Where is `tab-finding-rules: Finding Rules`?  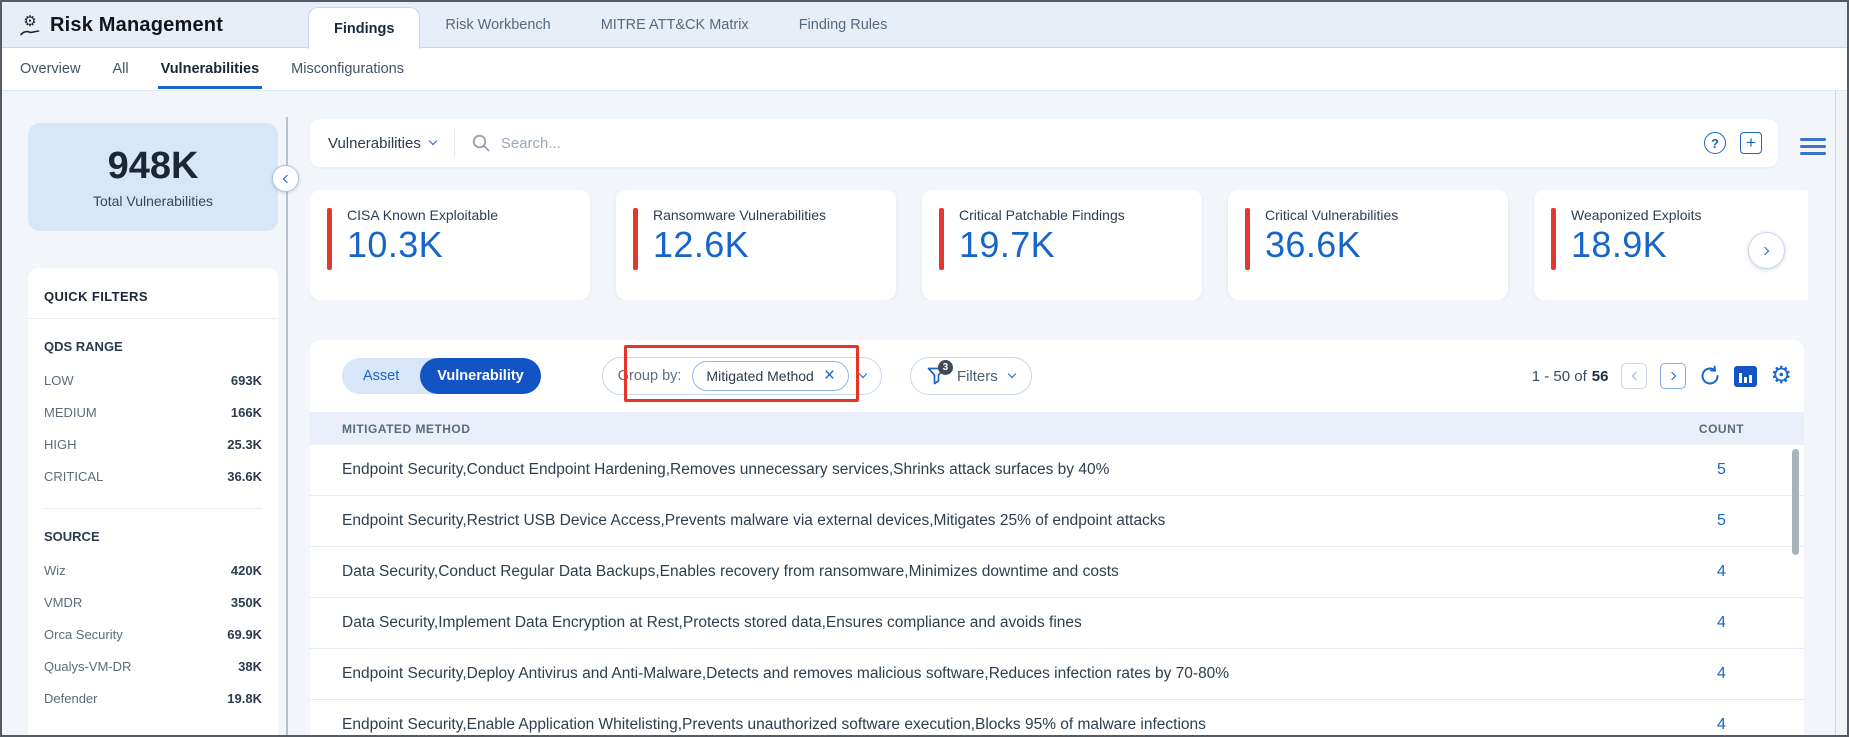
tab-finding-rules: Finding Rules is located at coordinates (843, 25).